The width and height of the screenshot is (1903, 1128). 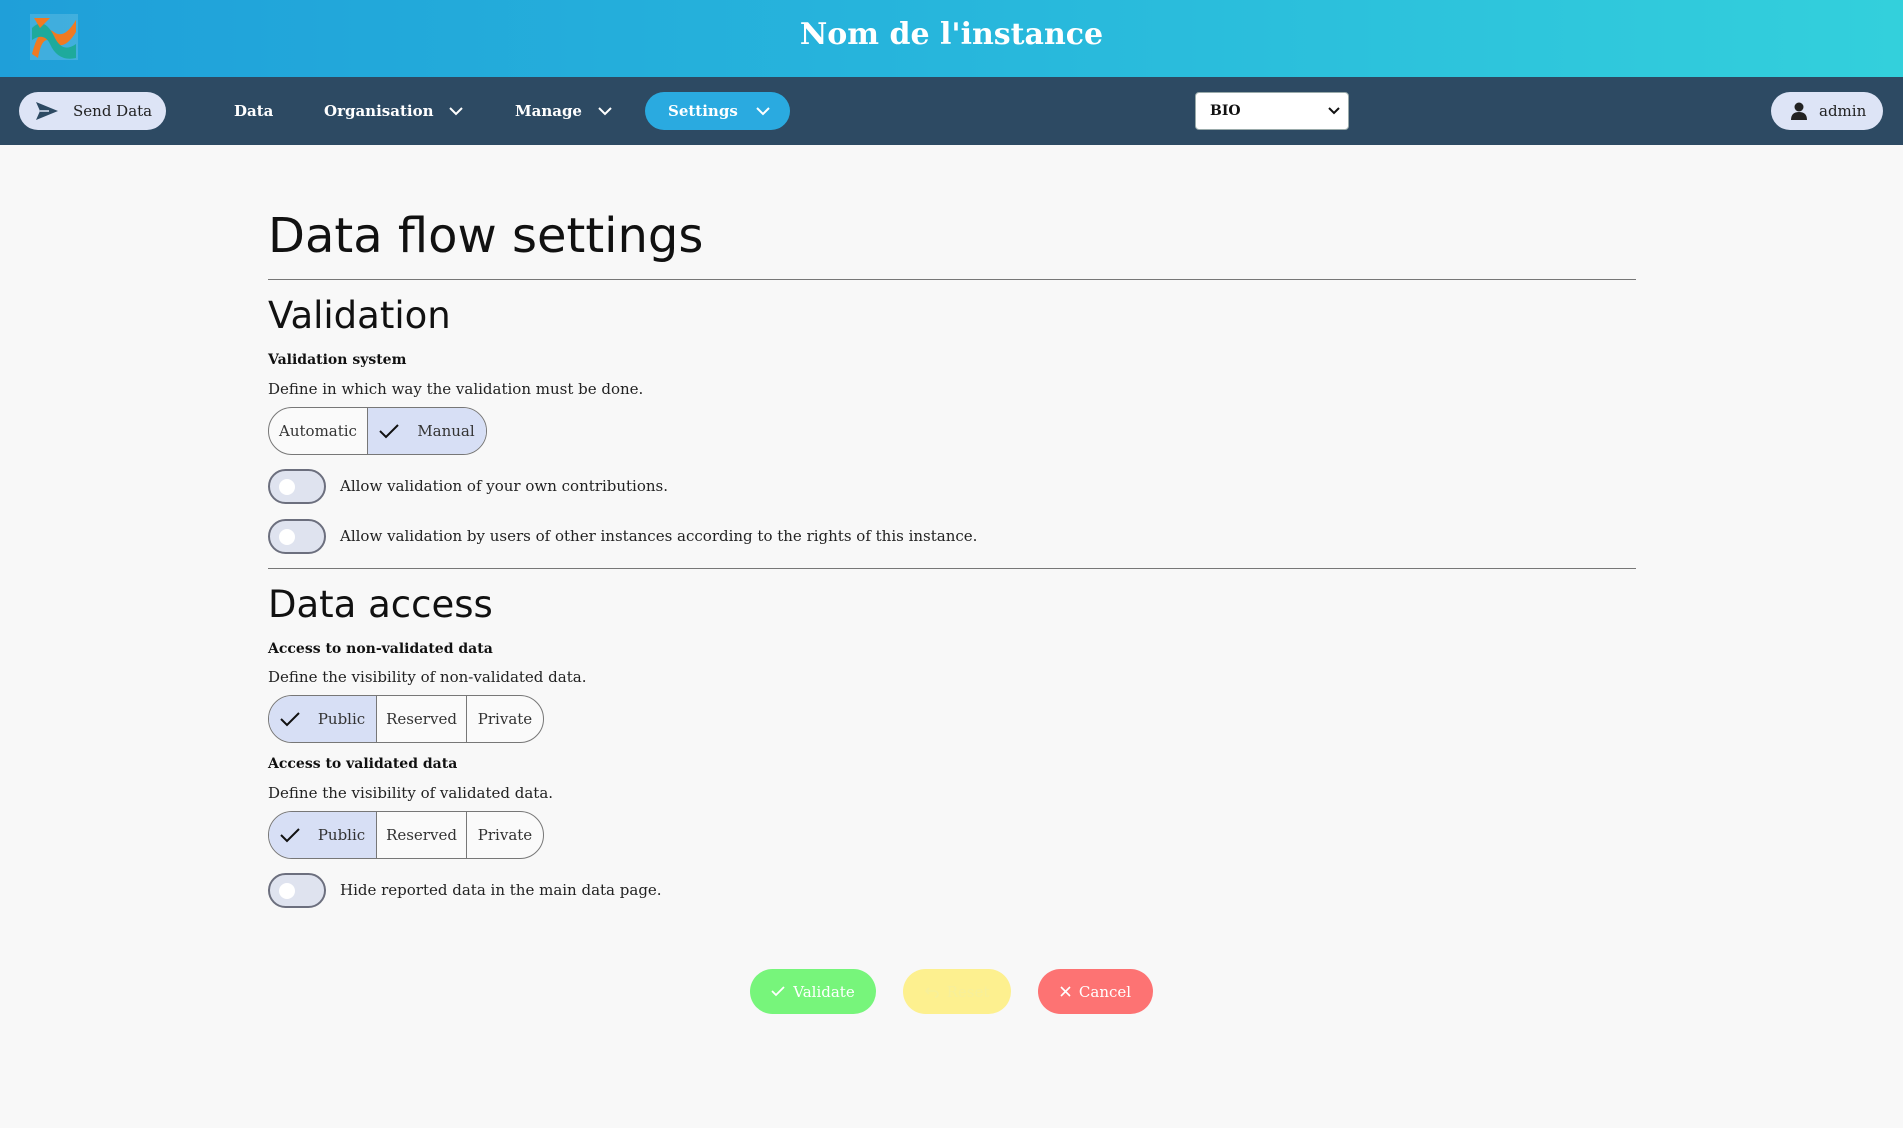 What do you see at coordinates (1105, 991) in the screenshot?
I see `cancel-label: Cancel` at bounding box center [1105, 991].